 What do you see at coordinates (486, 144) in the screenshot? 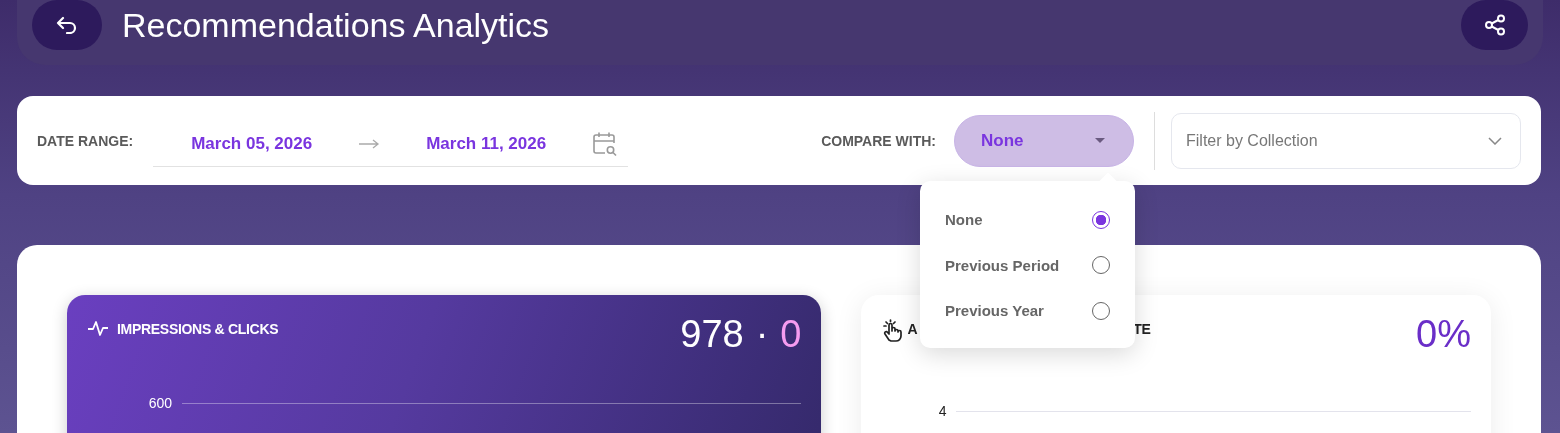
I see `end-date: March 11, 2026` at bounding box center [486, 144].